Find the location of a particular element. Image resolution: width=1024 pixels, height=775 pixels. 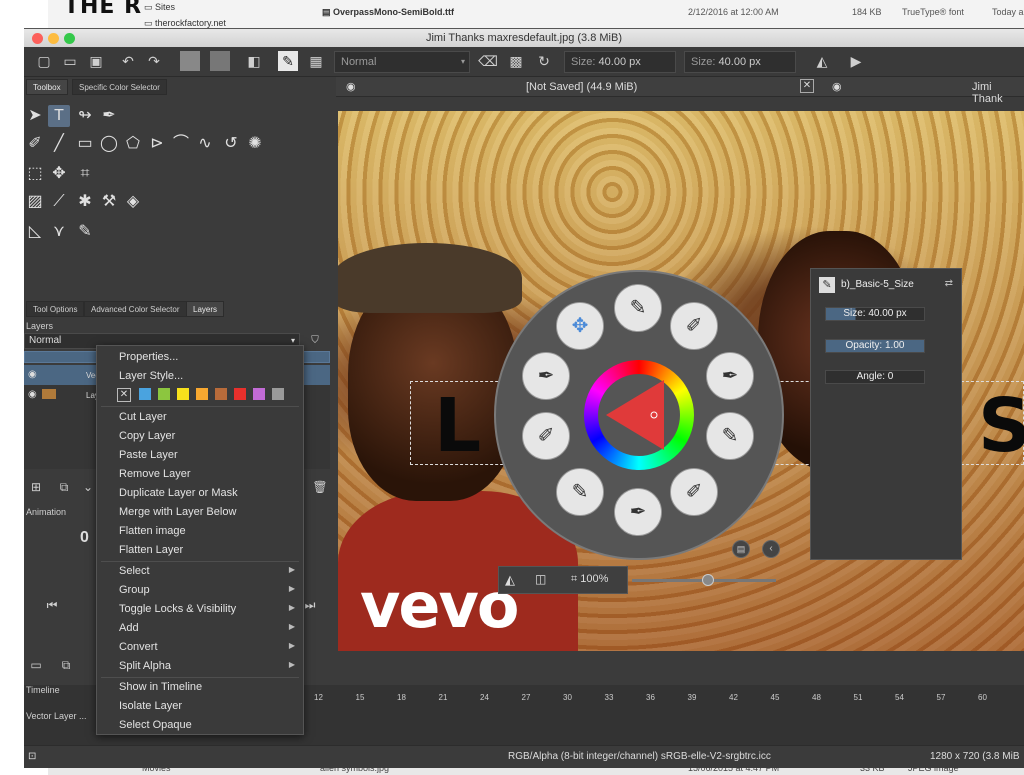

line-tool-icon: ╱ is located at coordinates (59, 144).